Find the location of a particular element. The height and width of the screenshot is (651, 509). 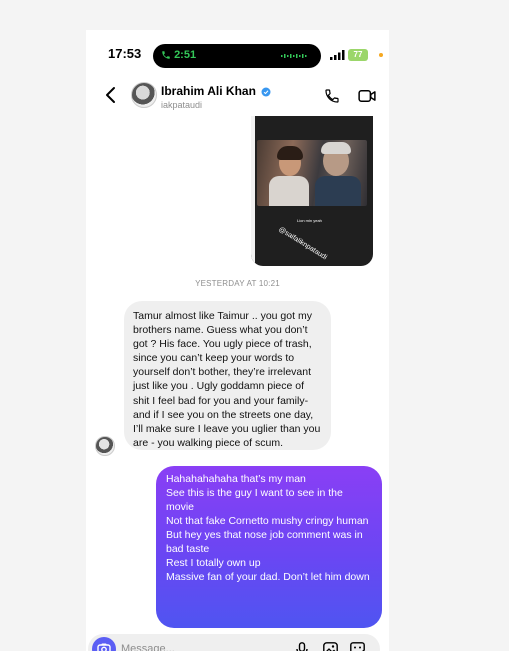

contact-name-text: Ibrahim Ali Khan is located at coordinates (208, 91).